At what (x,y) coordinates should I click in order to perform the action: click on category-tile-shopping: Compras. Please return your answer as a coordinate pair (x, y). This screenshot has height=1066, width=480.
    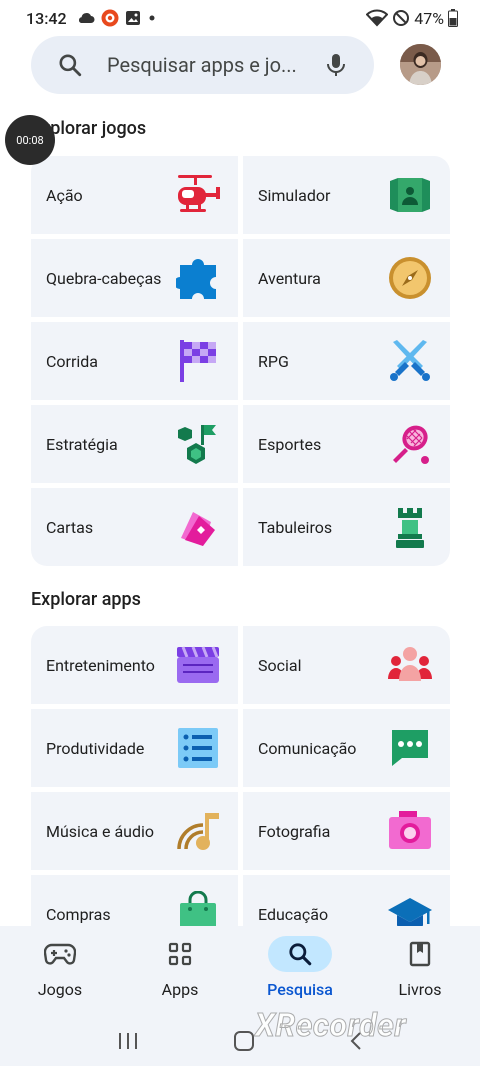
    Looking at the image, I should click on (134, 900).